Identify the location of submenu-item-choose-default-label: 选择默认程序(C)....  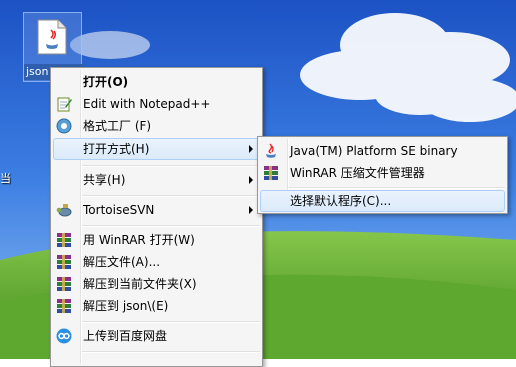
(341, 201).